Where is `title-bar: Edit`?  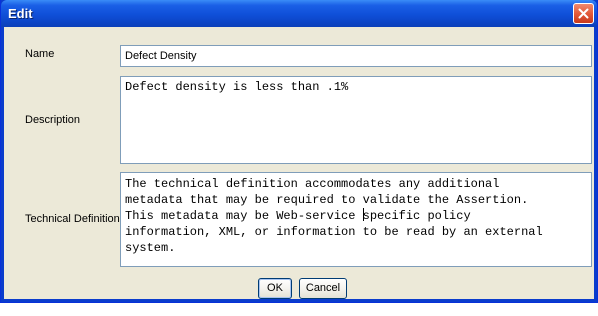 title-bar: Edit is located at coordinates (299, 13).